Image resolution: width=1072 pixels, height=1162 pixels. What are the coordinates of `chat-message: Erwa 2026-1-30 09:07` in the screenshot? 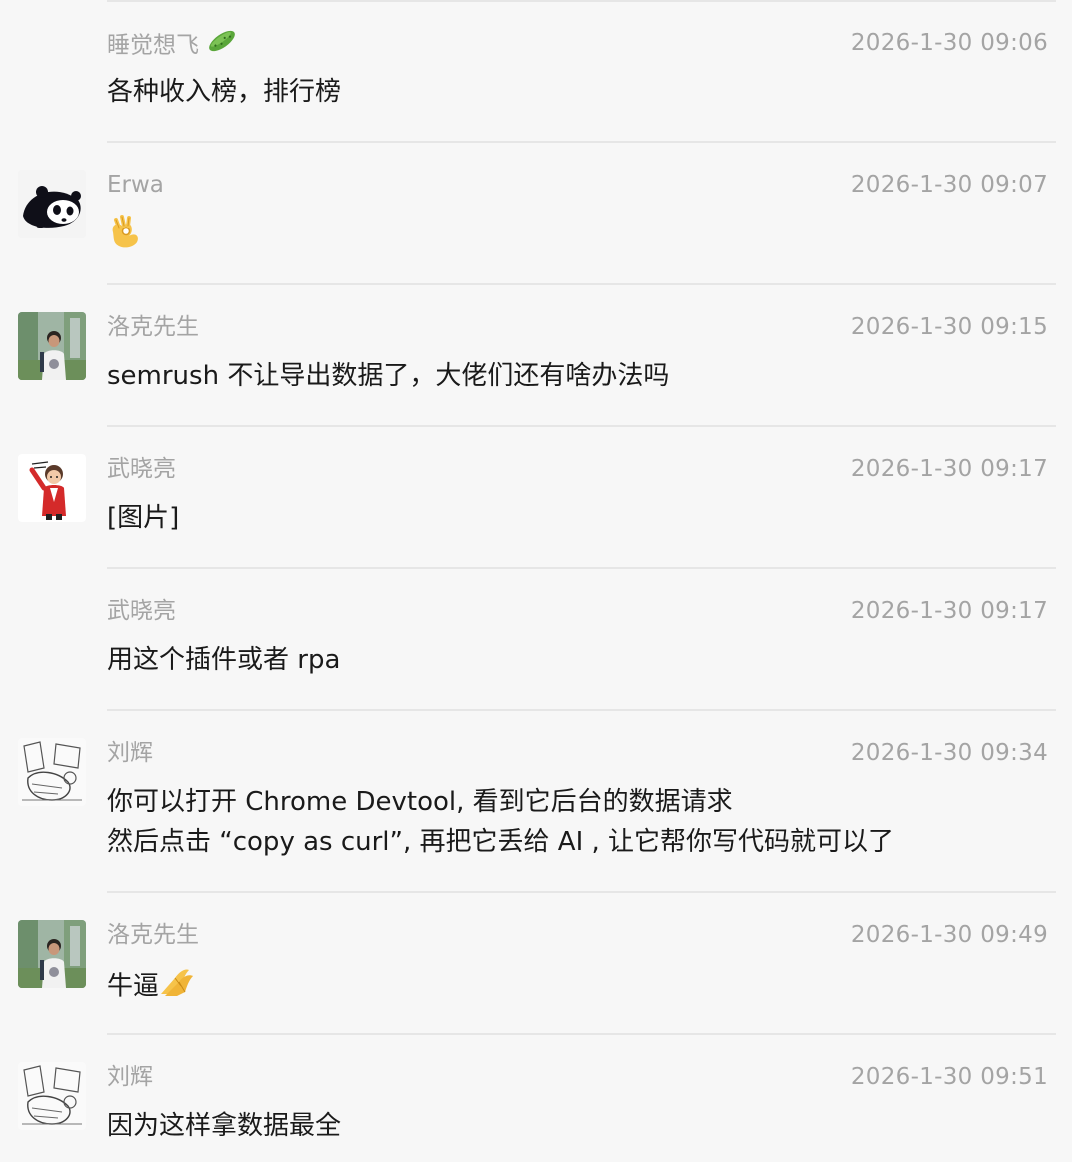 It's located at (536, 213).